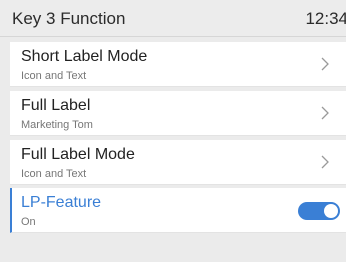 The height and width of the screenshot is (262, 346). Describe the element at coordinates (78, 154) in the screenshot. I see `menu-item-title: Full Label Mode` at that location.